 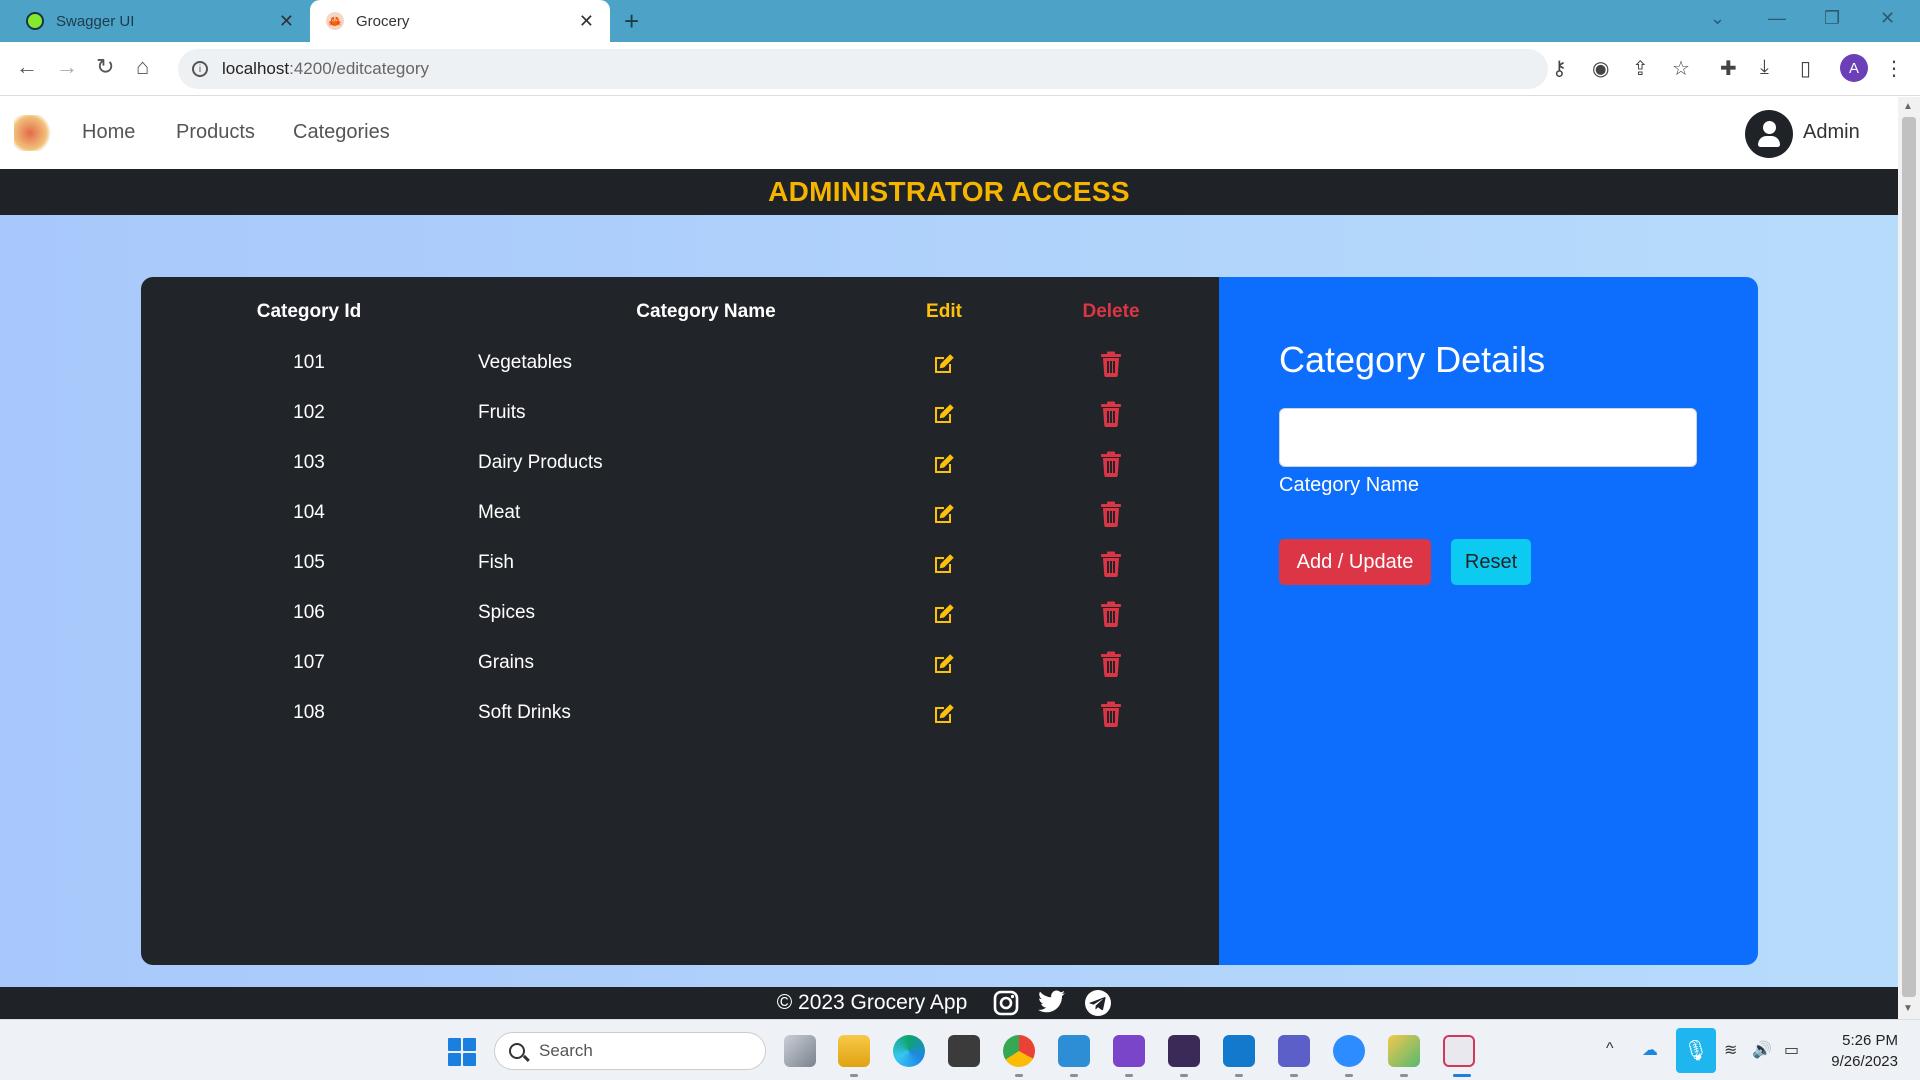 I want to click on microphone-icon: 🎙, so click(x=1696, y=1050).